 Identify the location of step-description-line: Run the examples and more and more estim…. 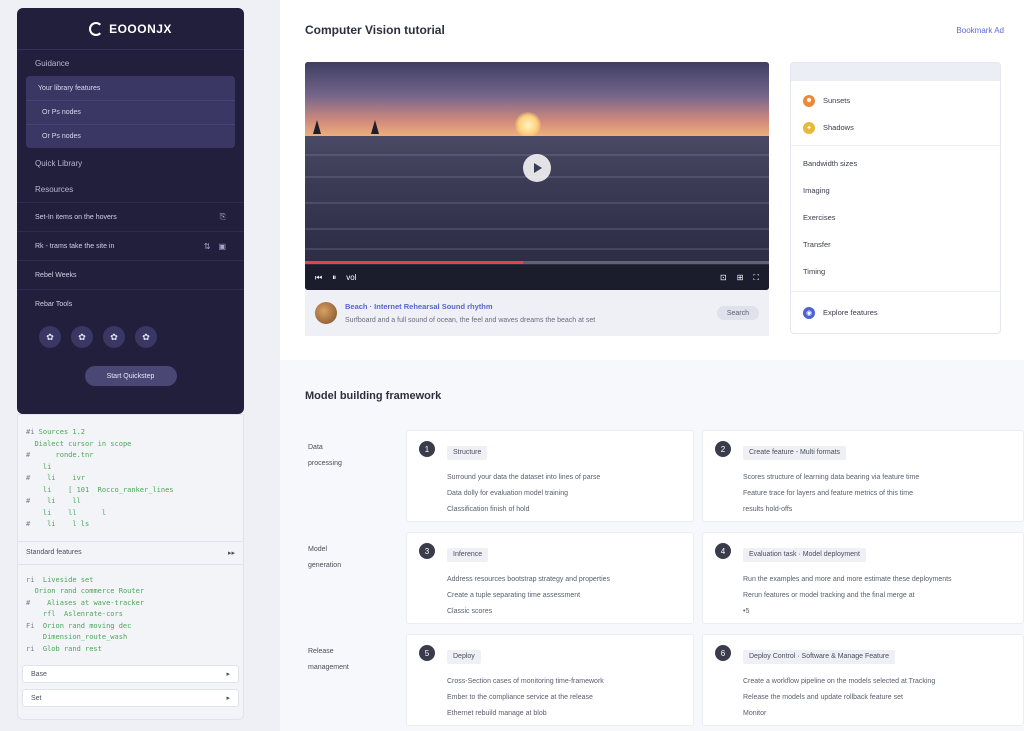
(847, 579).